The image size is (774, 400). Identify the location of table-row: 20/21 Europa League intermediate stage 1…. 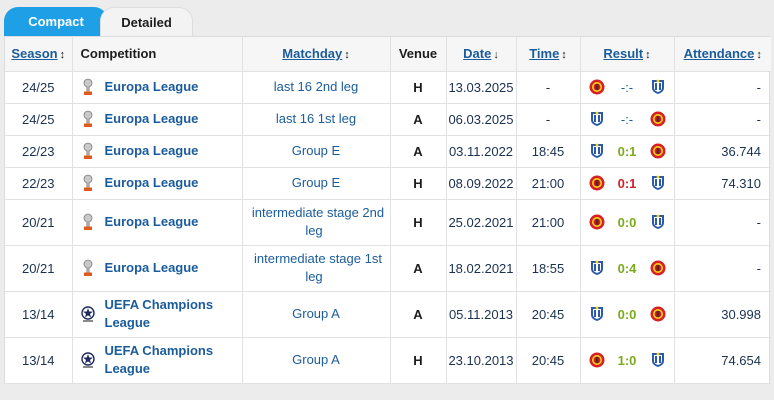
(388, 268).